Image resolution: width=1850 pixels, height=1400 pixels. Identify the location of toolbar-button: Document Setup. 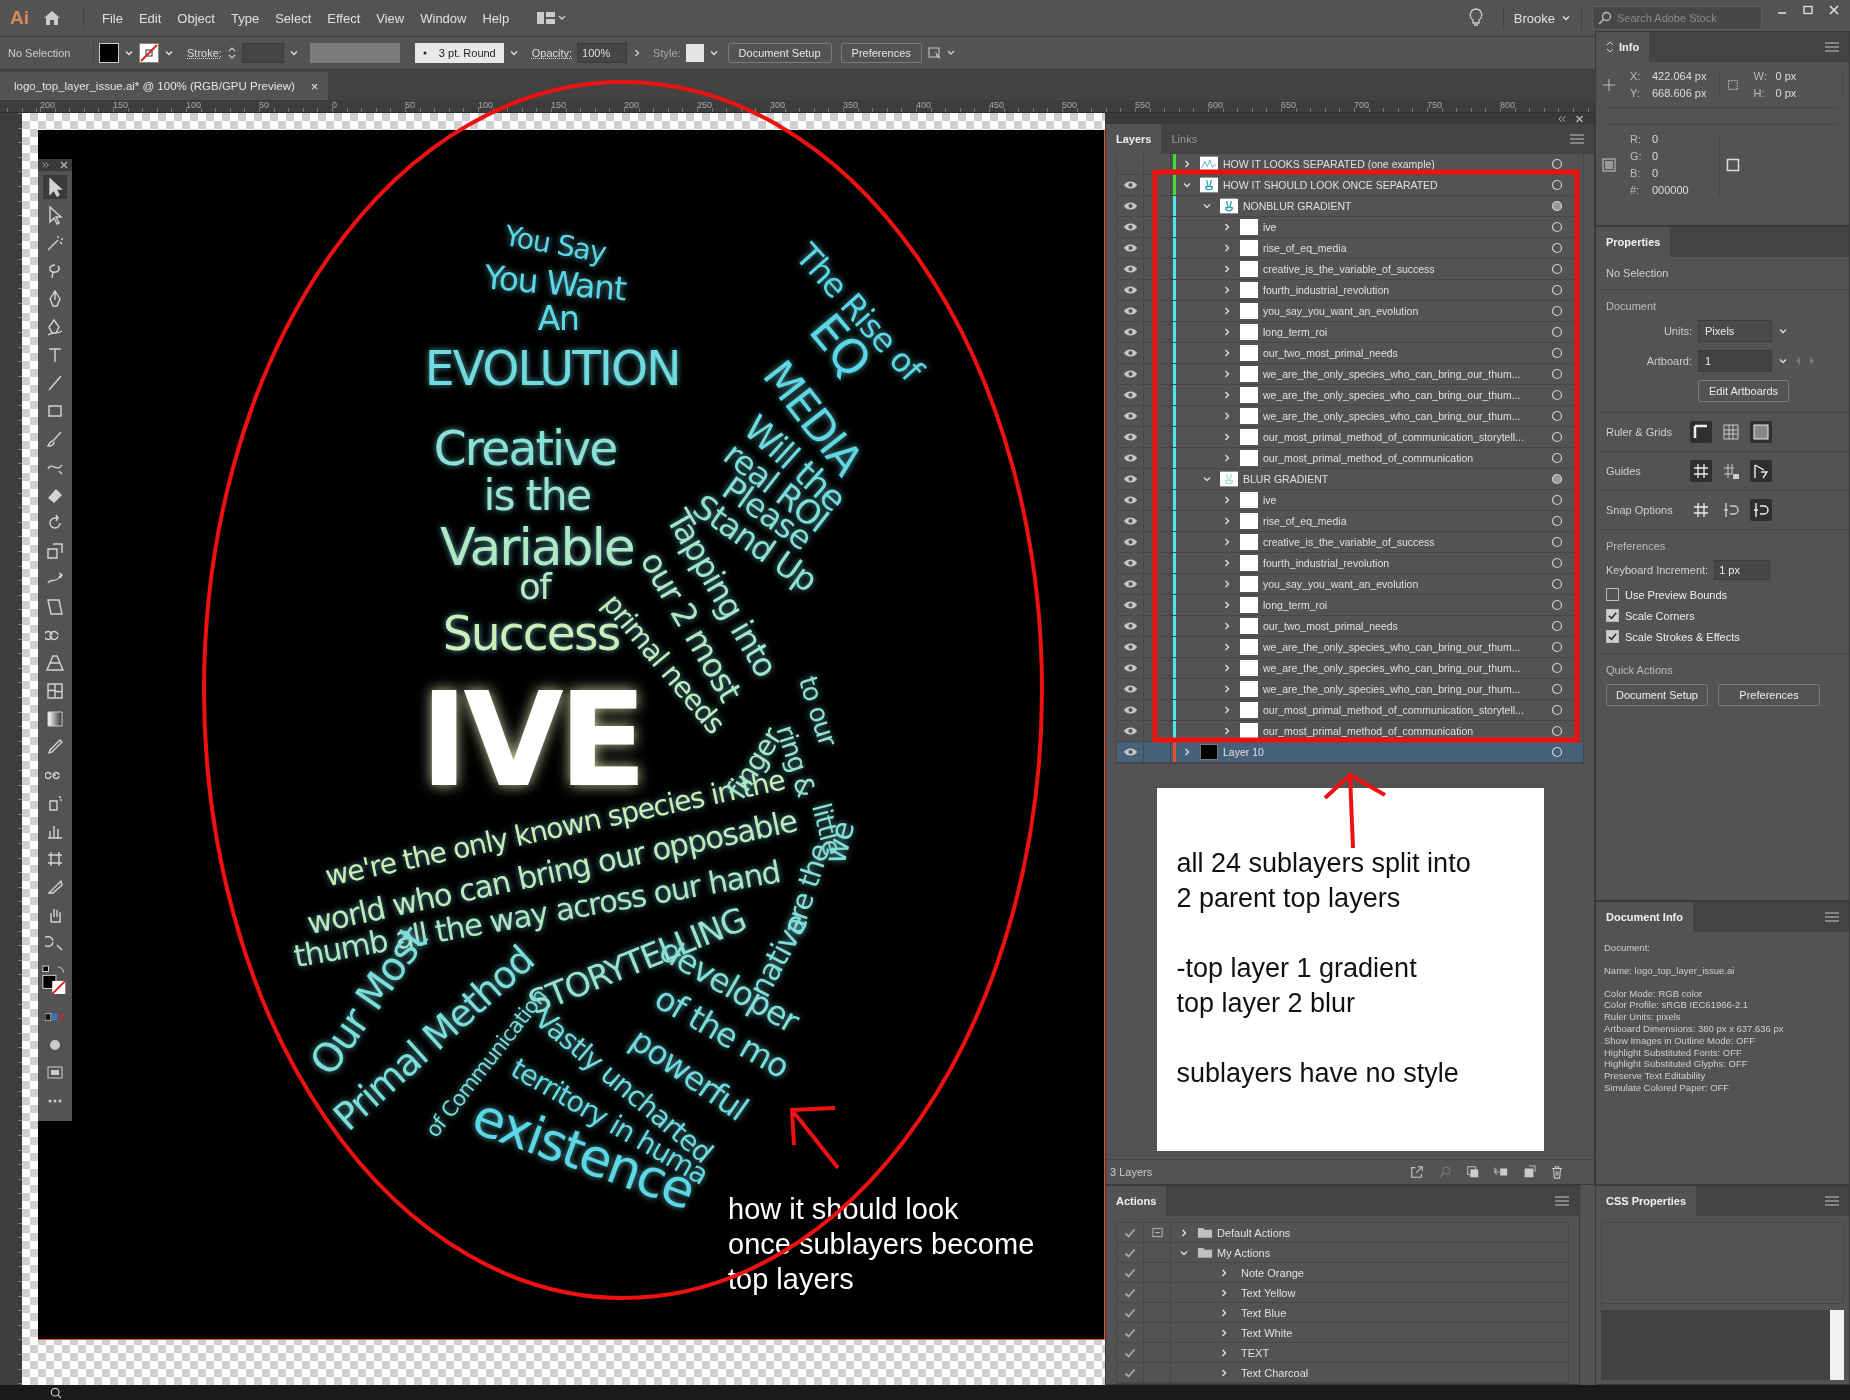
(779, 53).